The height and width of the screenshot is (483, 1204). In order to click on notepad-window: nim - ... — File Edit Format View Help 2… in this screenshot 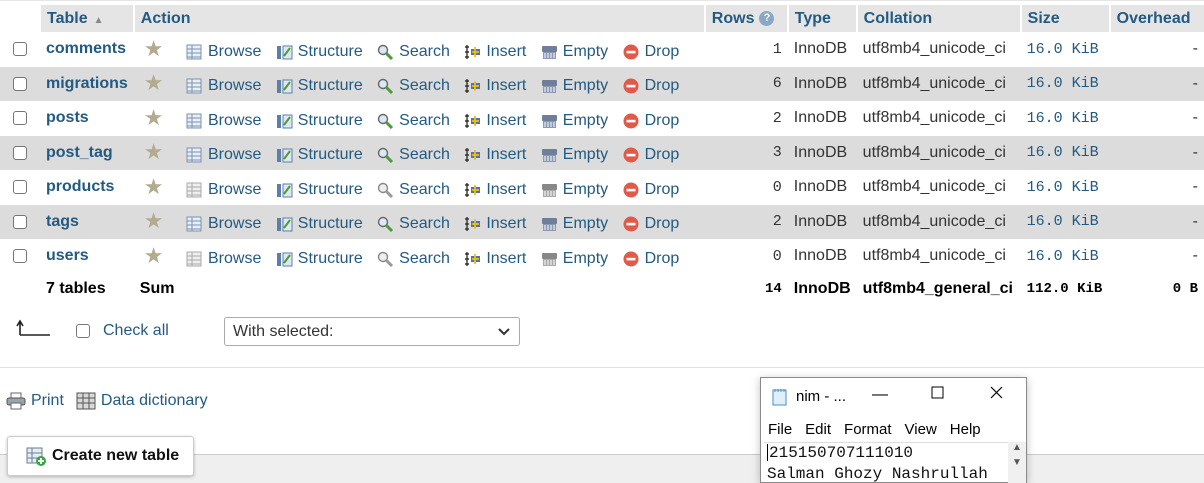, I will do `click(893, 430)`.